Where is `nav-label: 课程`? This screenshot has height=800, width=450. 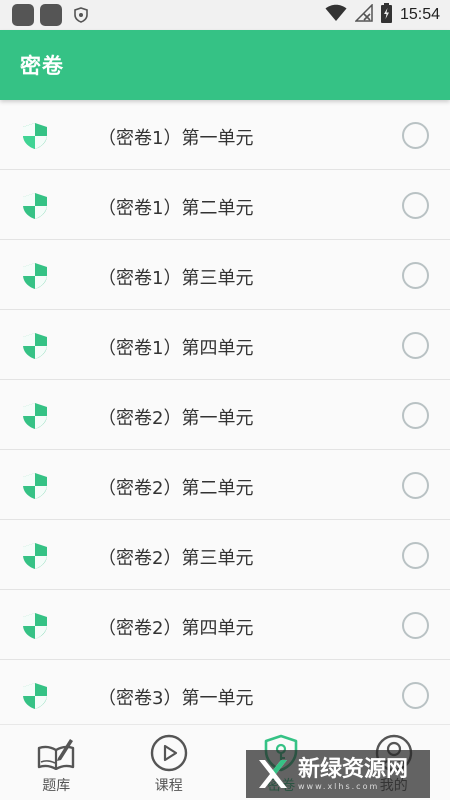 nav-label: 课程 is located at coordinates (168, 786).